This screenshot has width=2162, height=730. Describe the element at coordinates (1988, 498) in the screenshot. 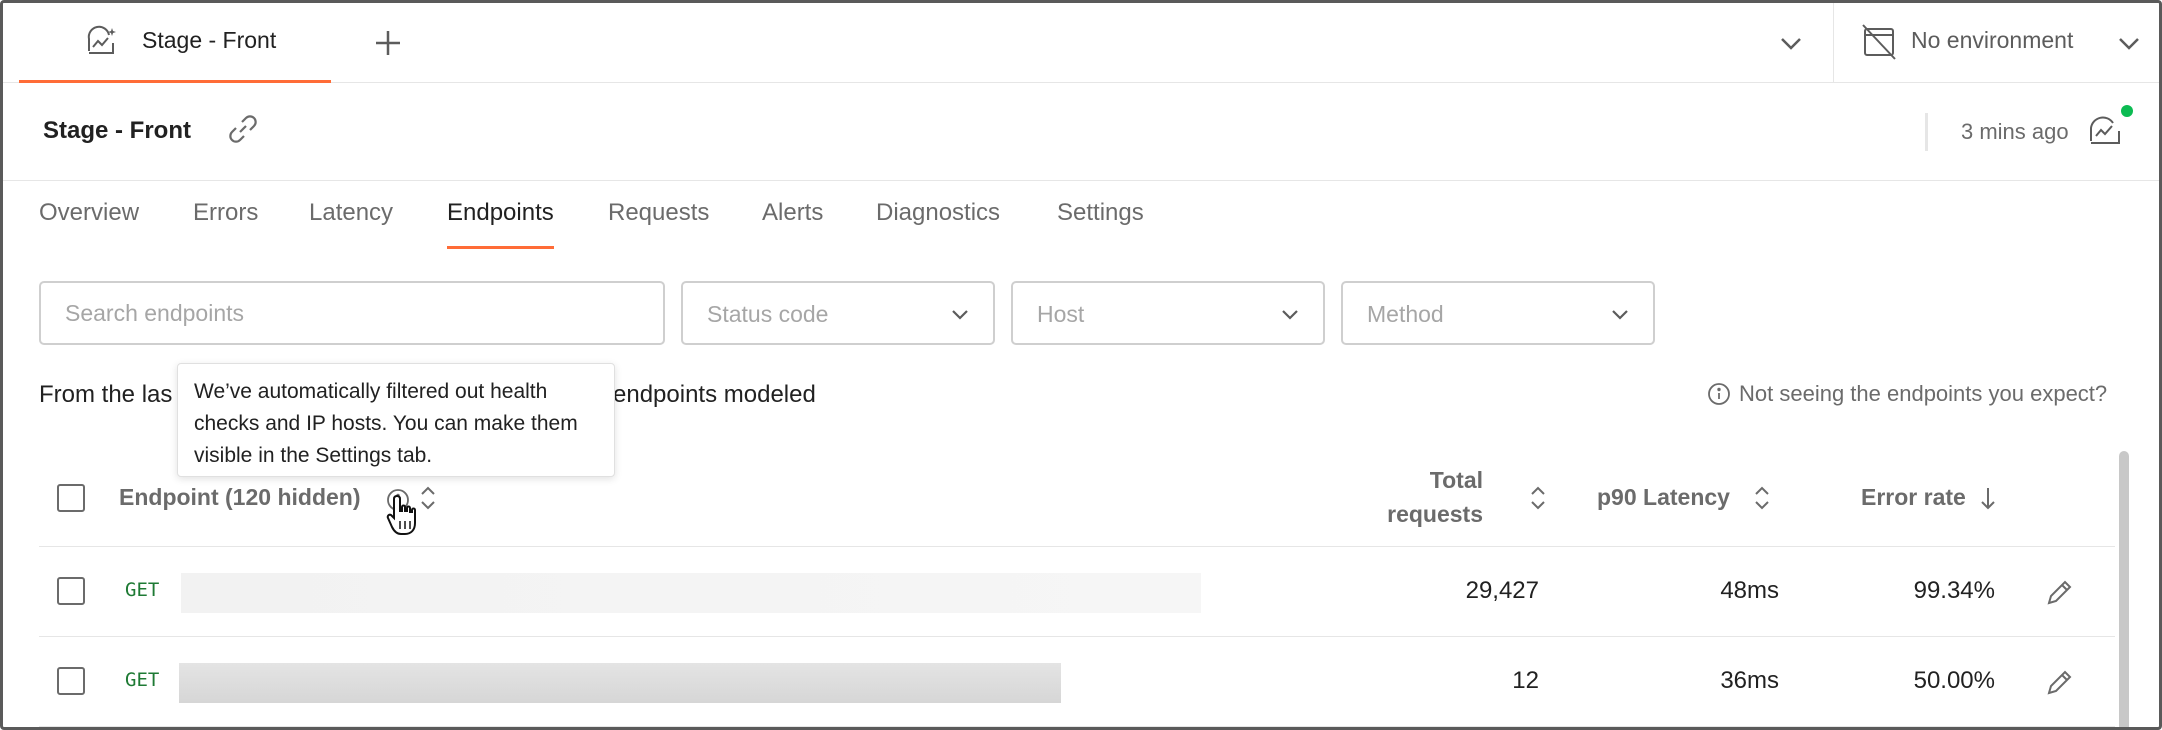

I see `sort-descending-icon` at that location.